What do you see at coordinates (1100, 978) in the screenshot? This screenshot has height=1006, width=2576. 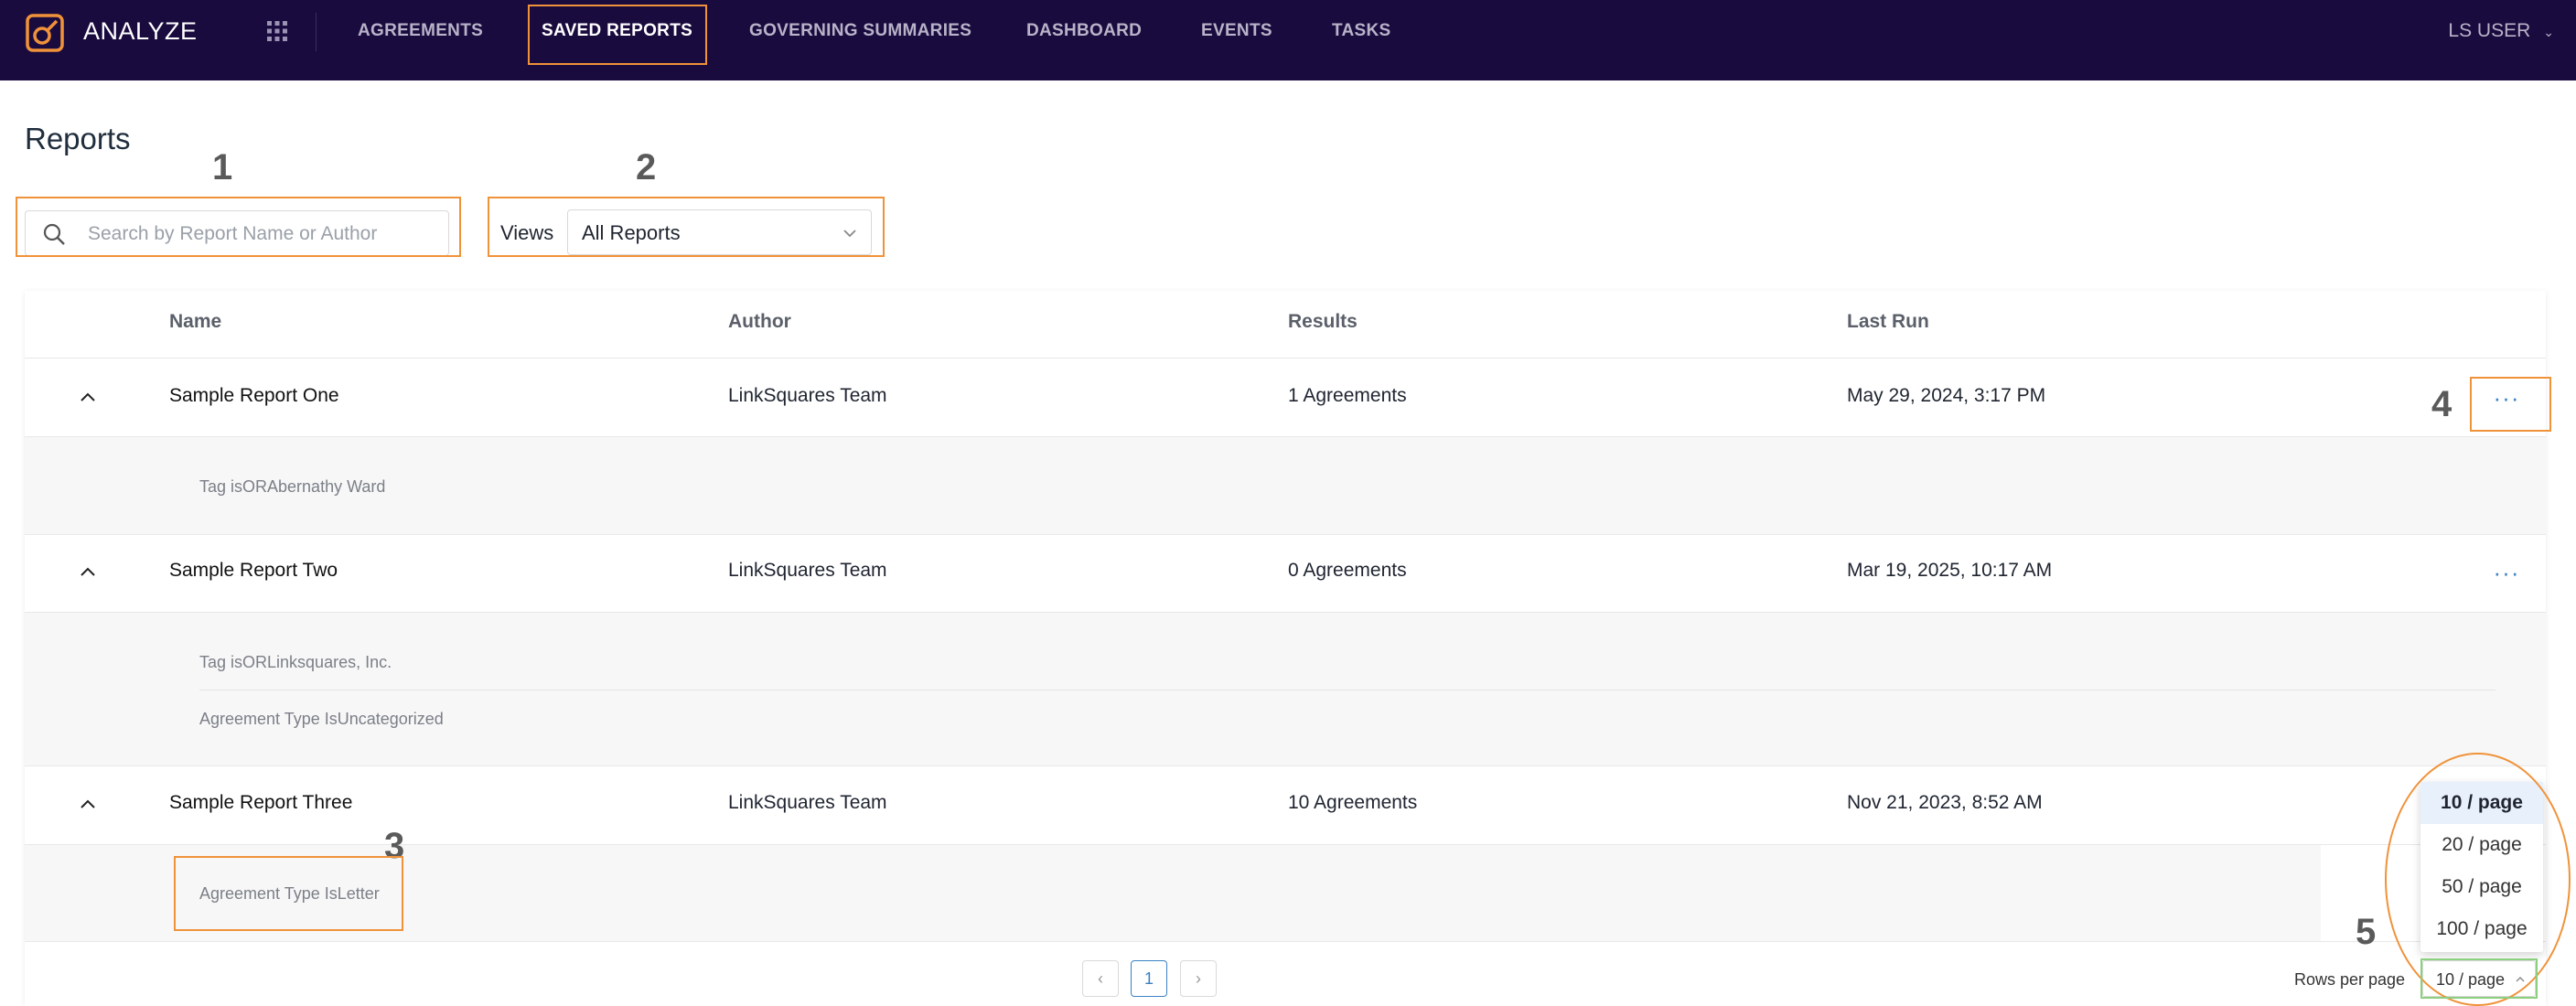 I see `prev-page-button: ‹` at bounding box center [1100, 978].